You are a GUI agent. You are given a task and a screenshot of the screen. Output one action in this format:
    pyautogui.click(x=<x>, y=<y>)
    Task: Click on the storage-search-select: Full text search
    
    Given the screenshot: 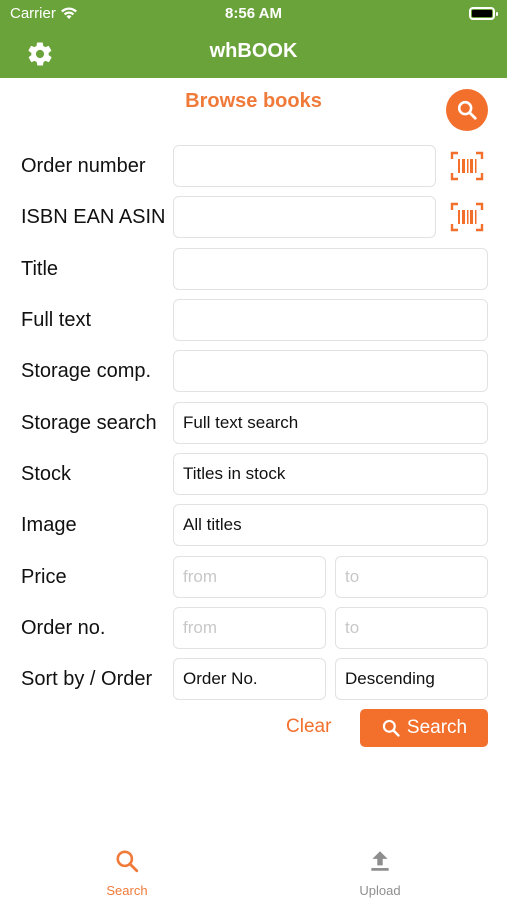 What is the action you would take?
    pyautogui.click(x=330, y=423)
    